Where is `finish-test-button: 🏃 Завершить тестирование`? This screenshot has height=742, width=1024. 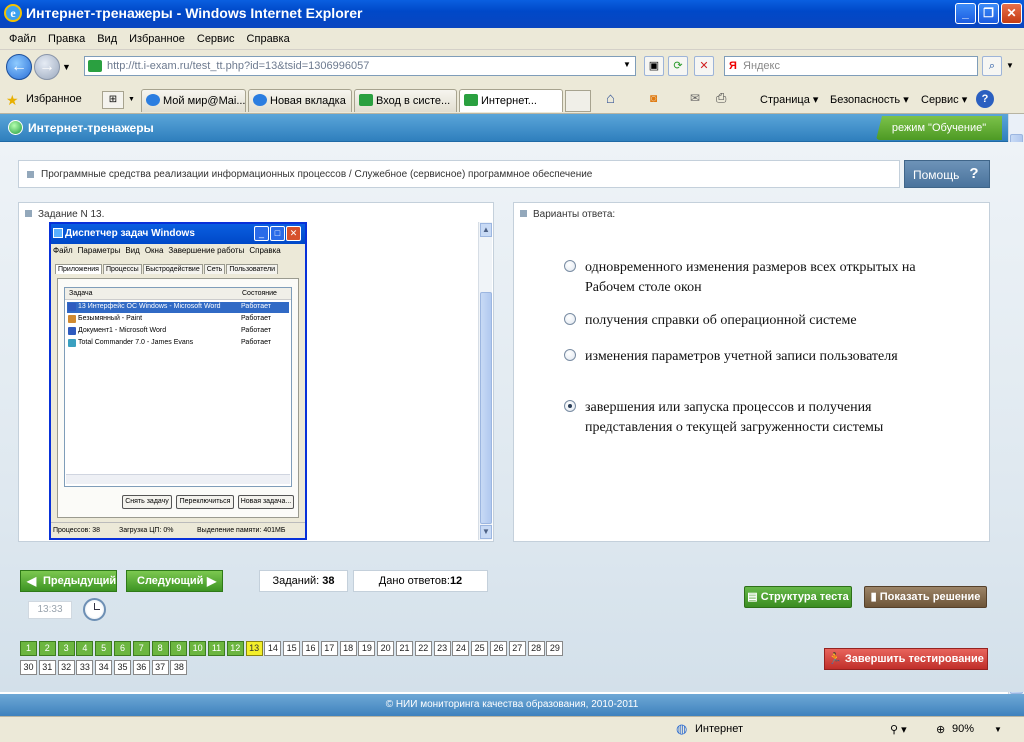
finish-test-button: 🏃 Завершить тестирование is located at coordinates (906, 659).